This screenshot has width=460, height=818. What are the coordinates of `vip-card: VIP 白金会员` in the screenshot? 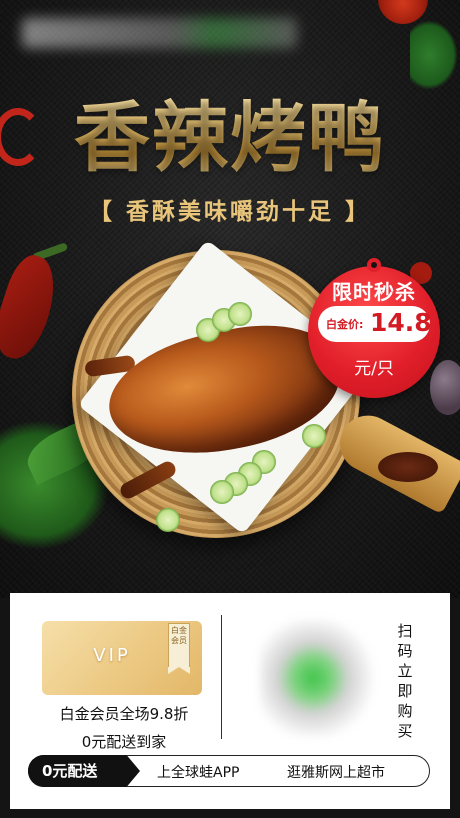 It's located at (122, 658).